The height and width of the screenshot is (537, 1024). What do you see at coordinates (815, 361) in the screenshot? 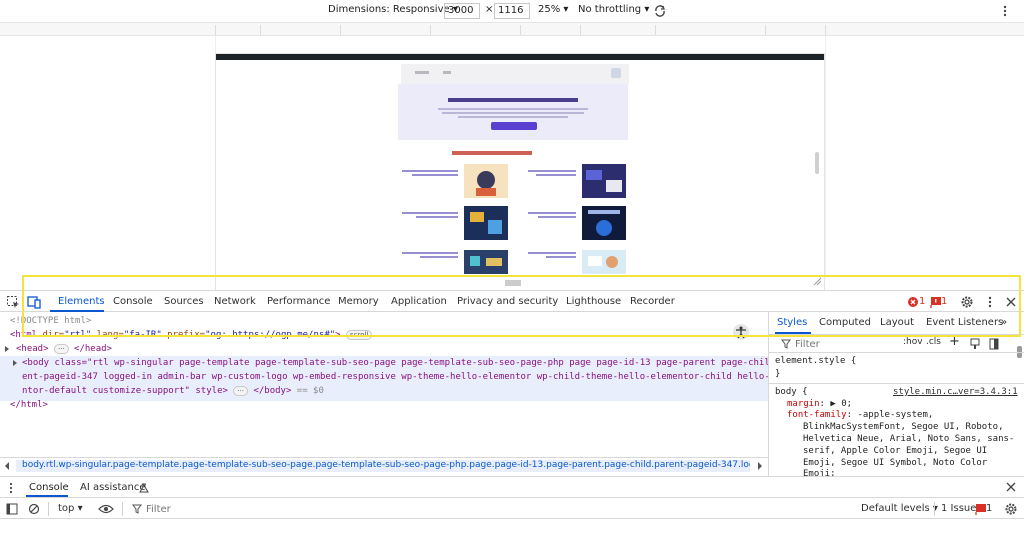
I see `element-style-selector: element.style {` at bounding box center [815, 361].